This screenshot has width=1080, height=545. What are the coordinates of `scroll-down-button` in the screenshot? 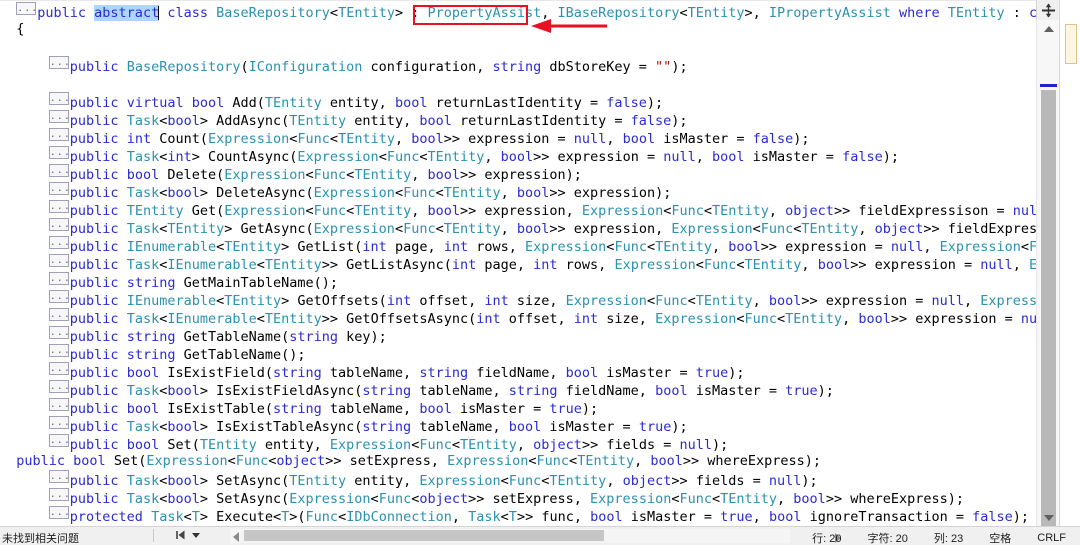 It's located at (1048, 518).